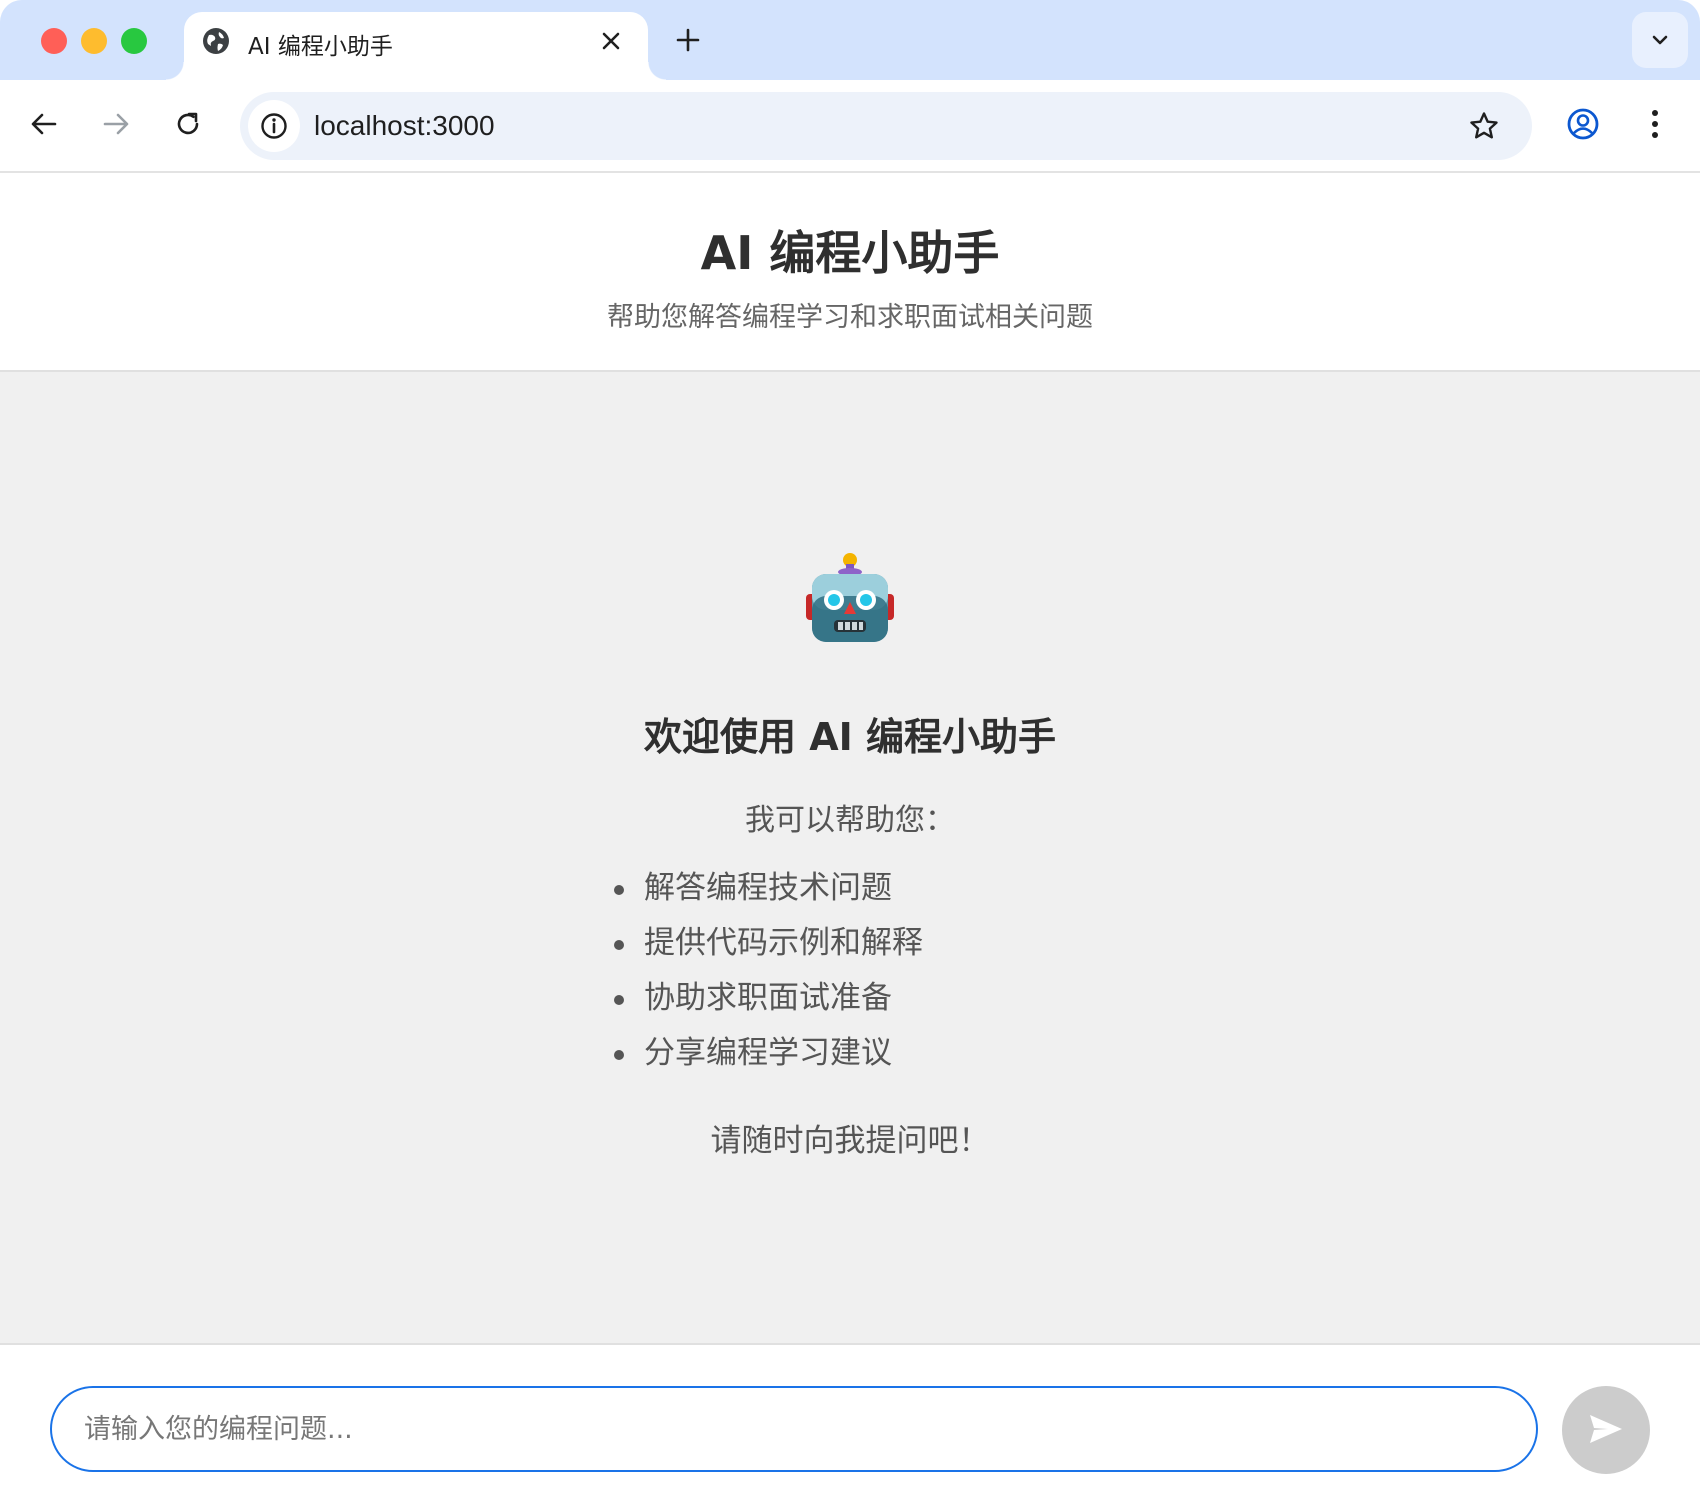 Image resolution: width=1700 pixels, height=1512 pixels. I want to click on tab-title: AI 编程小助手, so click(320, 47).